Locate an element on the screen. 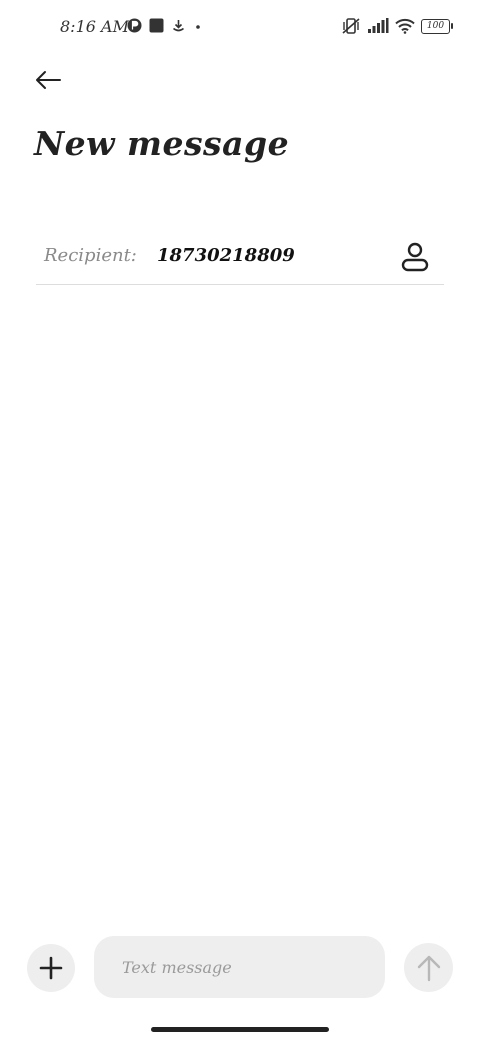 This screenshot has height=1040, width=480. send-button is located at coordinates (428, 967).